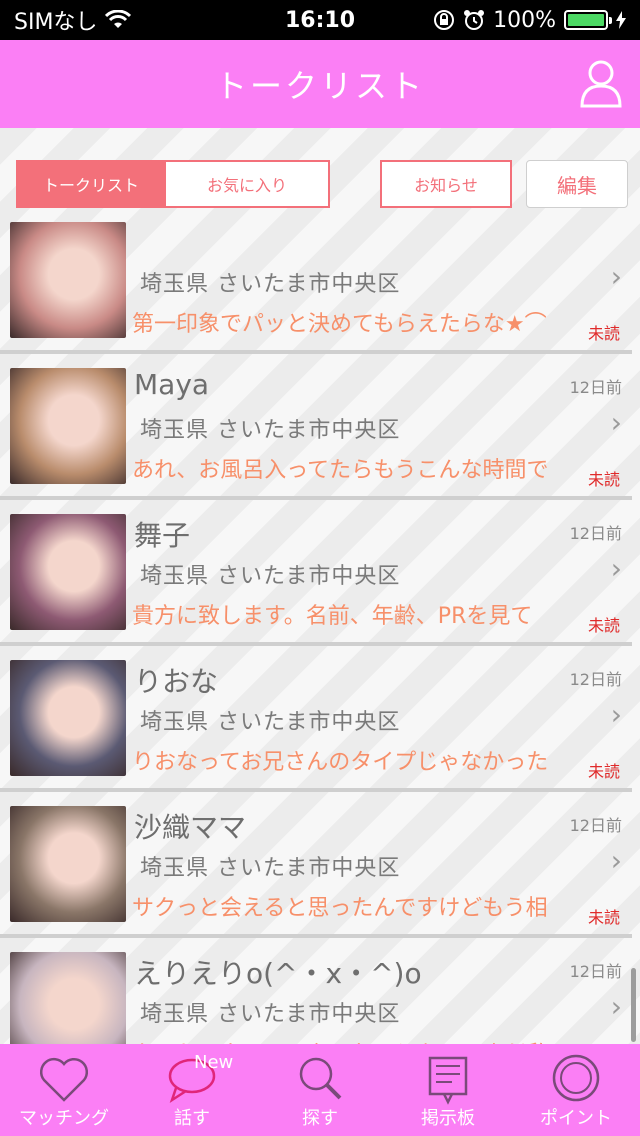 This screenshot has width=640, height=1136. What do you see at coordinates (576, 1078) in the screenshot?
I see `coin-icon` at bounding box center [576, 1078].